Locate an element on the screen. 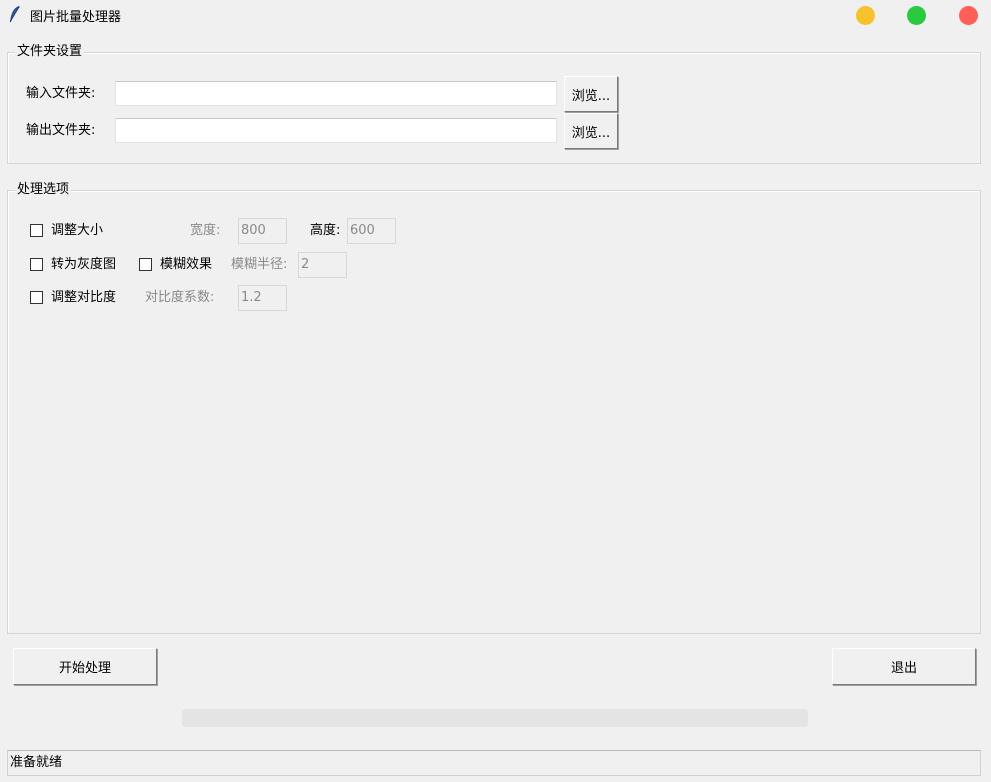 The height and width of the screenshot is (782, 991). contrast-label: 调整对比度 is located at coordinates (83, 298).